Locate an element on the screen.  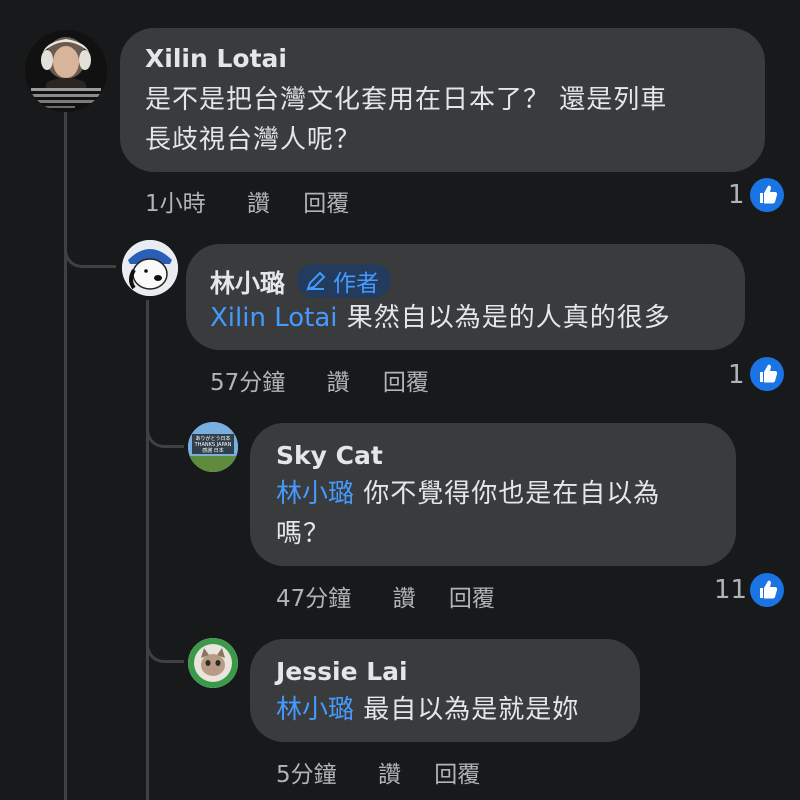
comment-text-body: 果然自以為是的人真的很多 is located at coordinates (508, 318).